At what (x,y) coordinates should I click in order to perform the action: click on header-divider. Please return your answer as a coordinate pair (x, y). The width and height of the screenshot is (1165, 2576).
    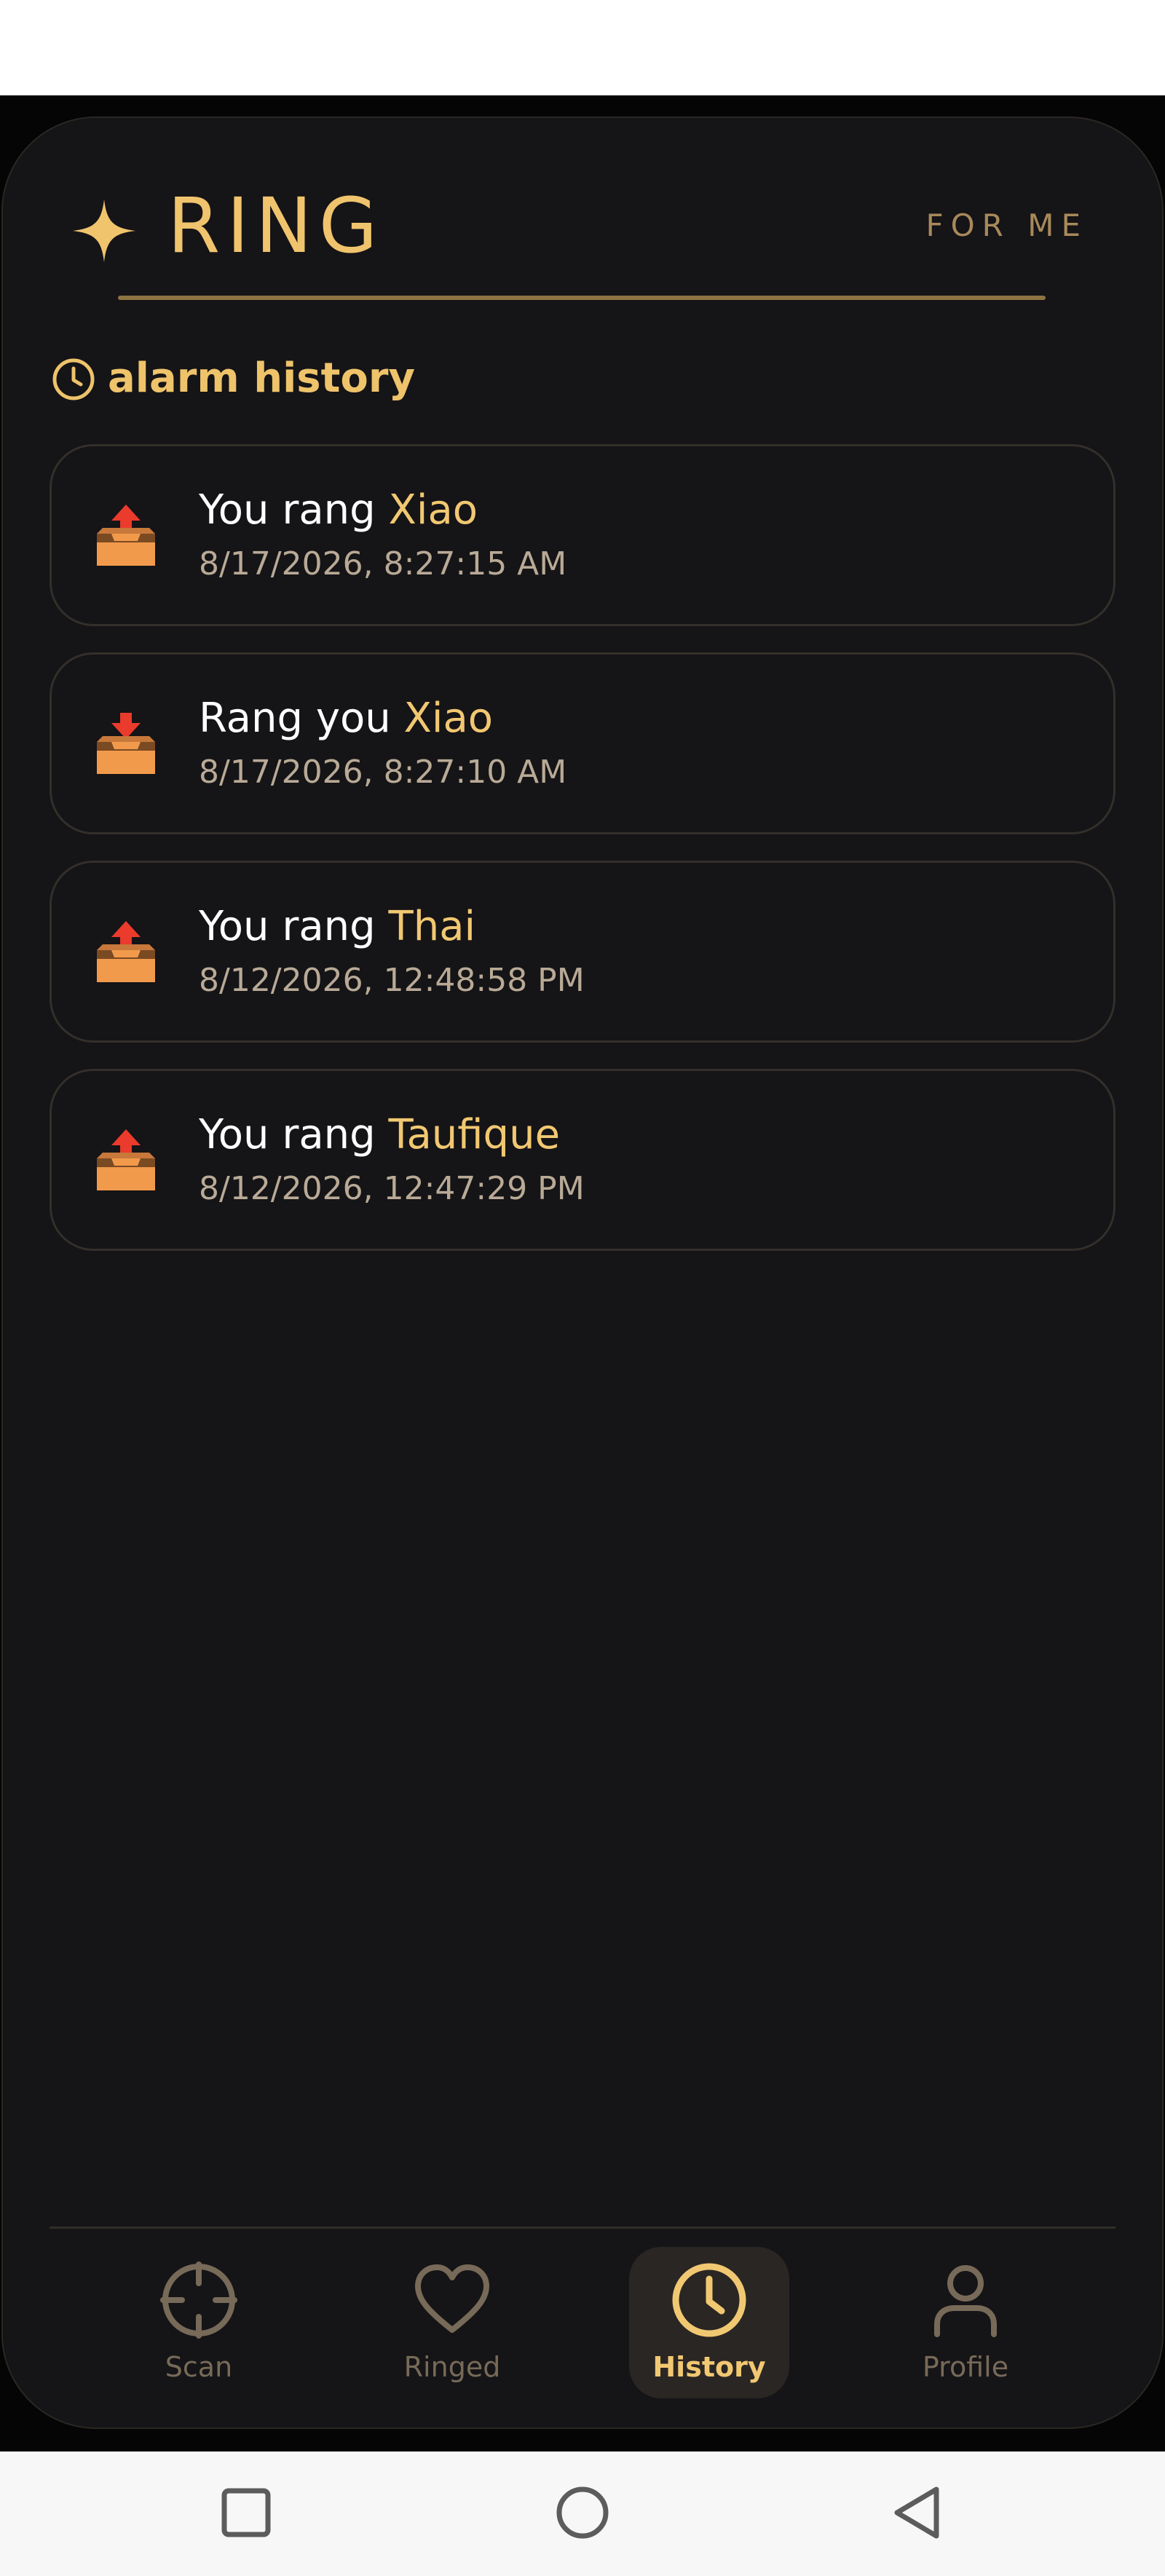
    Looking at the image, I should click on (582, 298).